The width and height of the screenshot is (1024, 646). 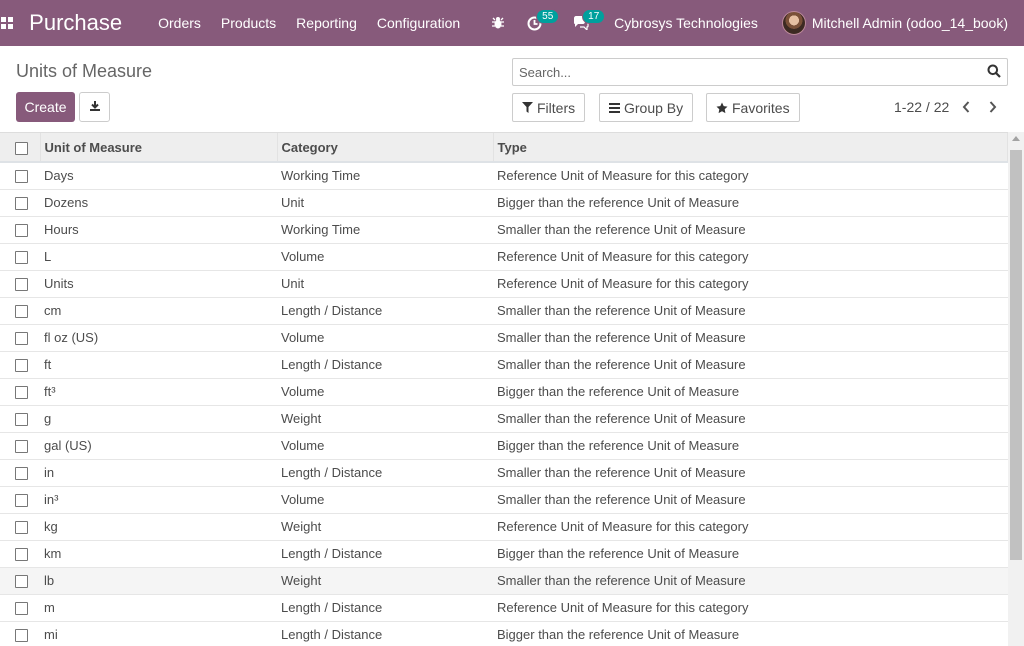 What do you see at coordinates (49, 580) in the screenshot?
I see `cell-unit-name: lb` at bounding box center [49, 580].